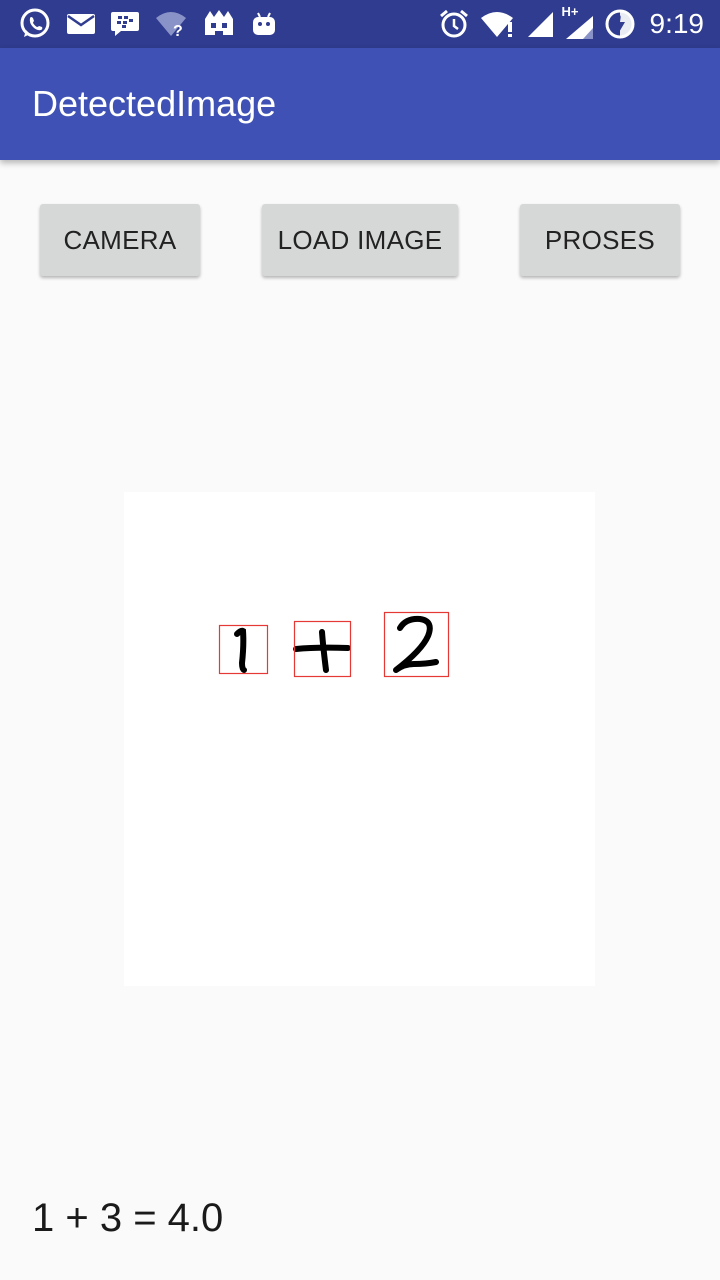 This screenshot has height=1280, width=720. I want to click on signal-icon, so click(540, 24).